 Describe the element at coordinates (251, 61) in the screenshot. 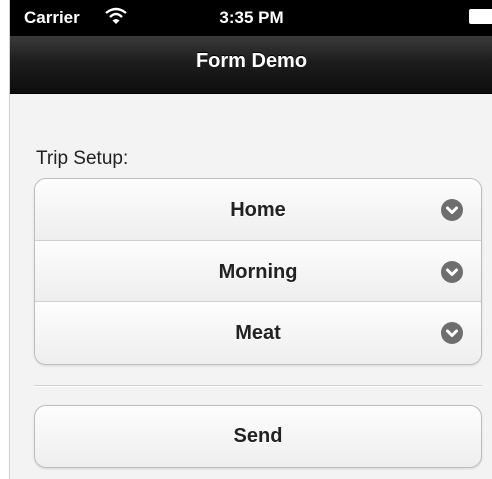

I see `page-title: Form Demo` at that location.